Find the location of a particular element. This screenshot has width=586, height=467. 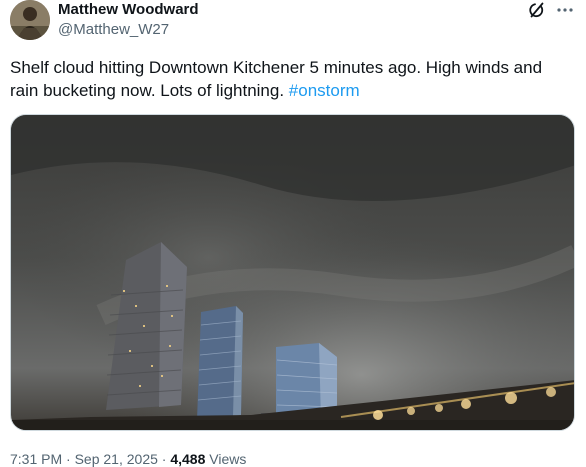

tweet-meta: 7:31 PM · Sep 21, 2025 · 4,488 Views is located at coordinates (128, 459).